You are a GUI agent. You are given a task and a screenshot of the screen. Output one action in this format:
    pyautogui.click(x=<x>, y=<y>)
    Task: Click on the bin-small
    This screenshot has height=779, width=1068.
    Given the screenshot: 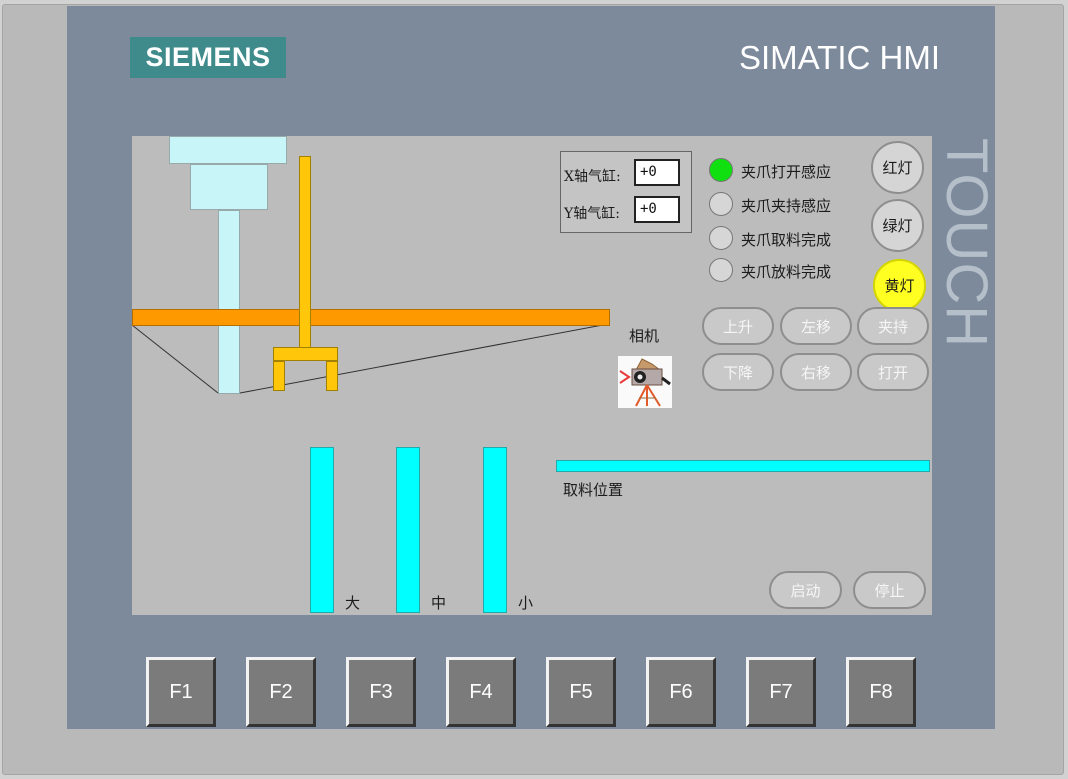 What is the action you would take?
    pyautogui.click(x=495, y=530)
    